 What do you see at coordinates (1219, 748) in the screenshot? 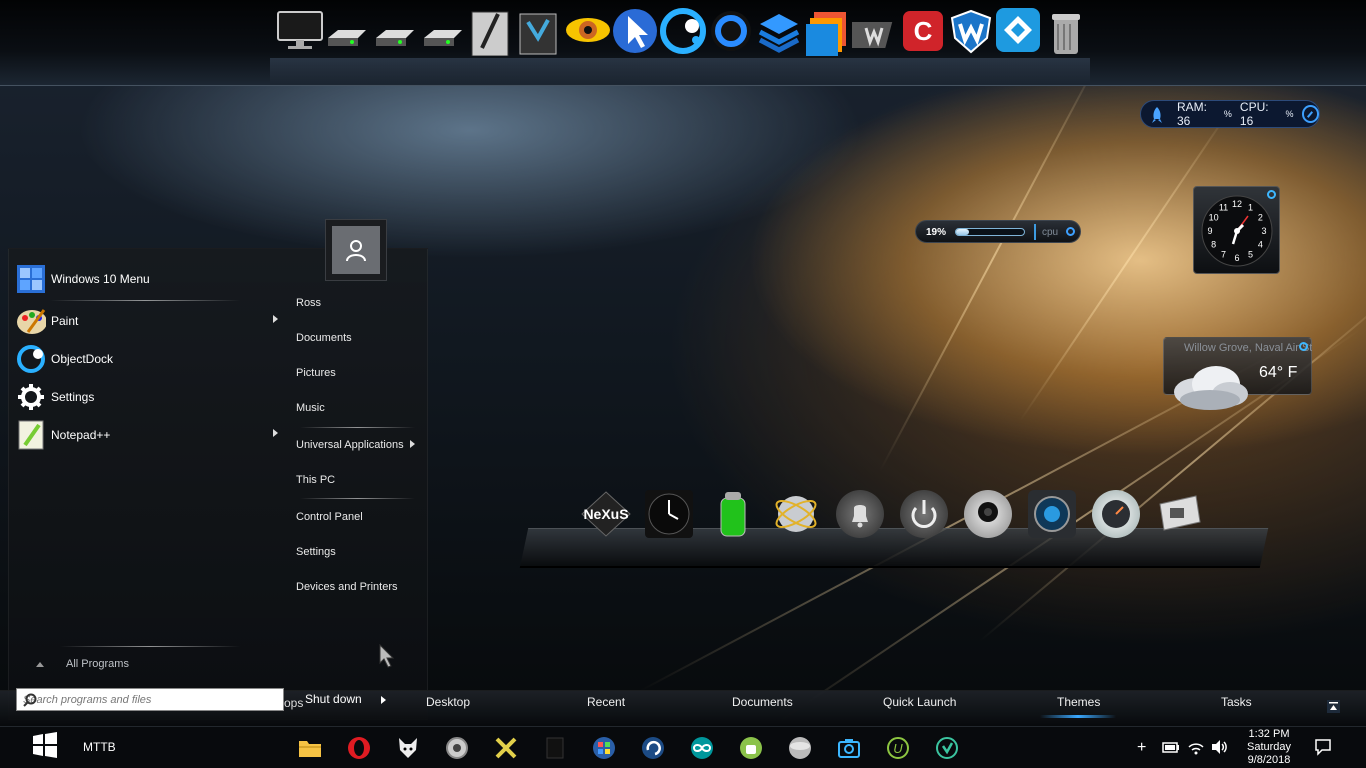
I see `volume-icon` at bounding box center [1219, 748].